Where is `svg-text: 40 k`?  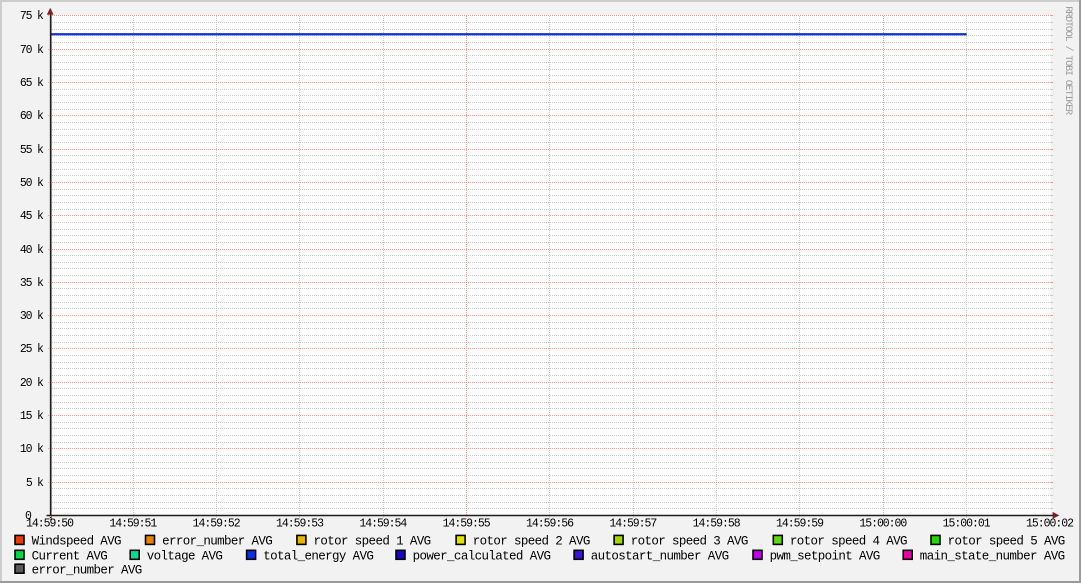
svg-text: 40 k is located at coordinates (32, 250).